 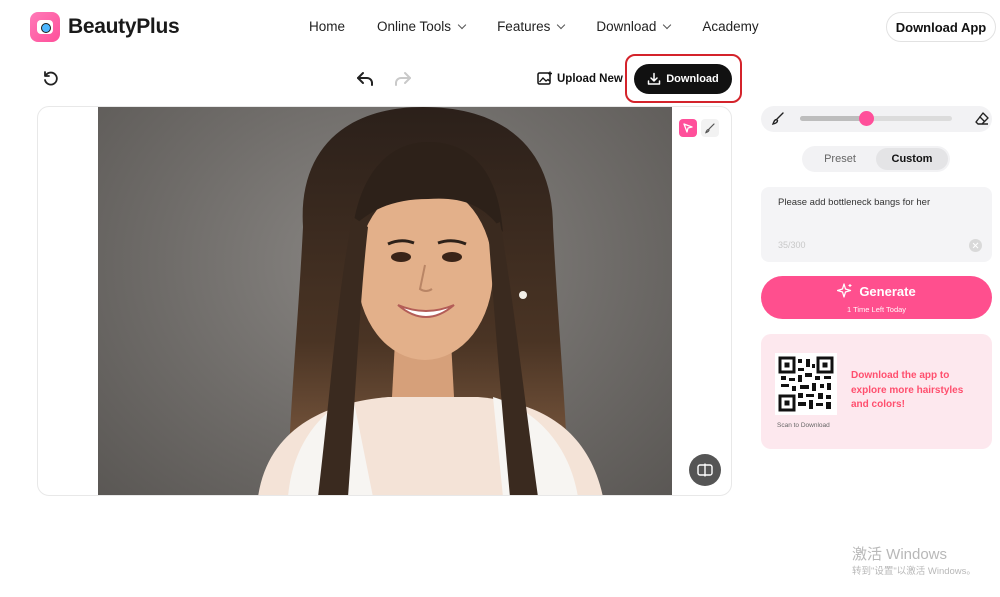 What do you see at coordinates (941, 27) in the screenshot?
I see `download-app-button: Download App` at bounding box center [941, 27].